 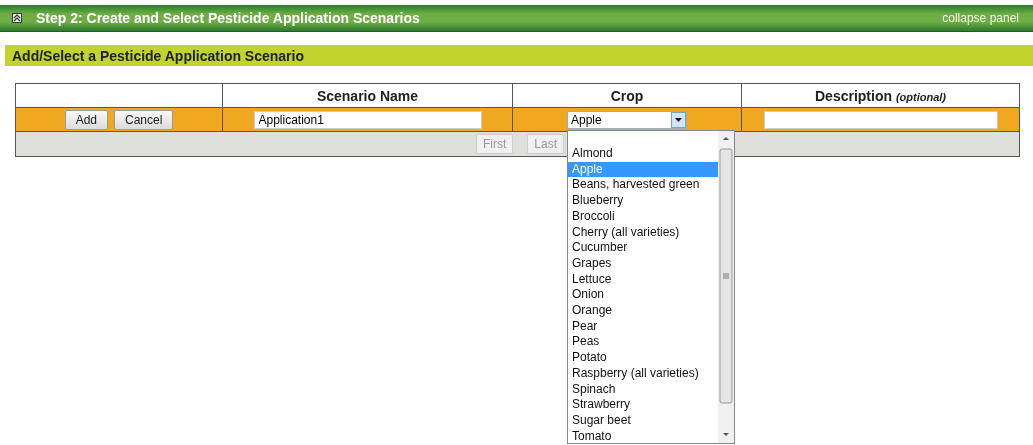 What do you see at coordinates (643, 342) in the screenshot?
I see `dropdown-option: Peas` at bounding box center [643, 342].